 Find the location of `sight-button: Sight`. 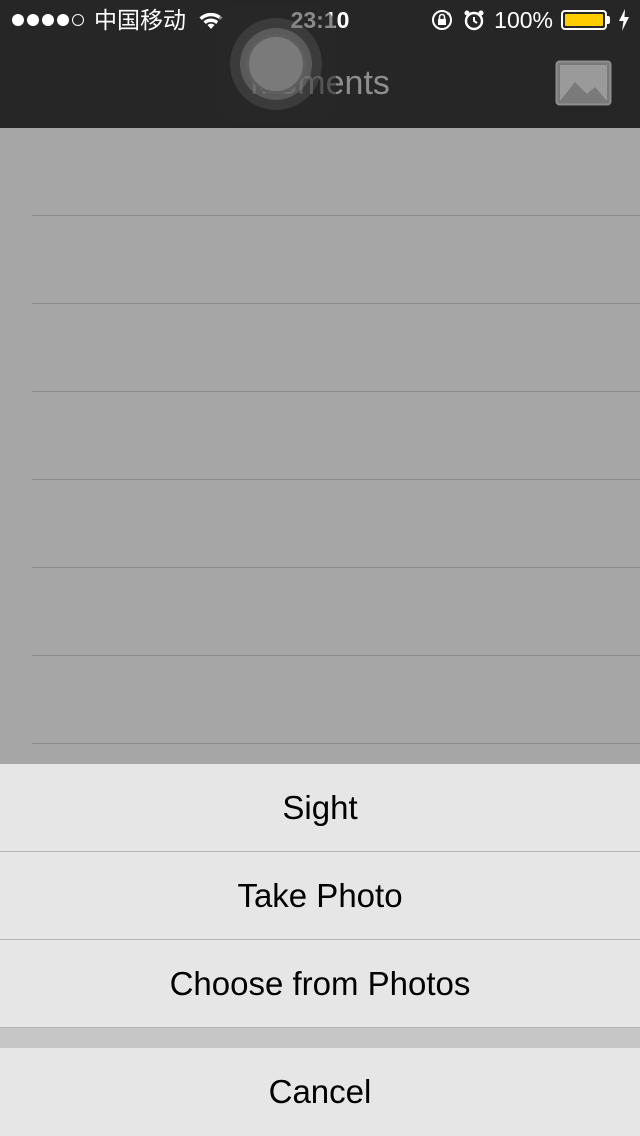

sight-button: Sight is located at coordinates (320, 808).